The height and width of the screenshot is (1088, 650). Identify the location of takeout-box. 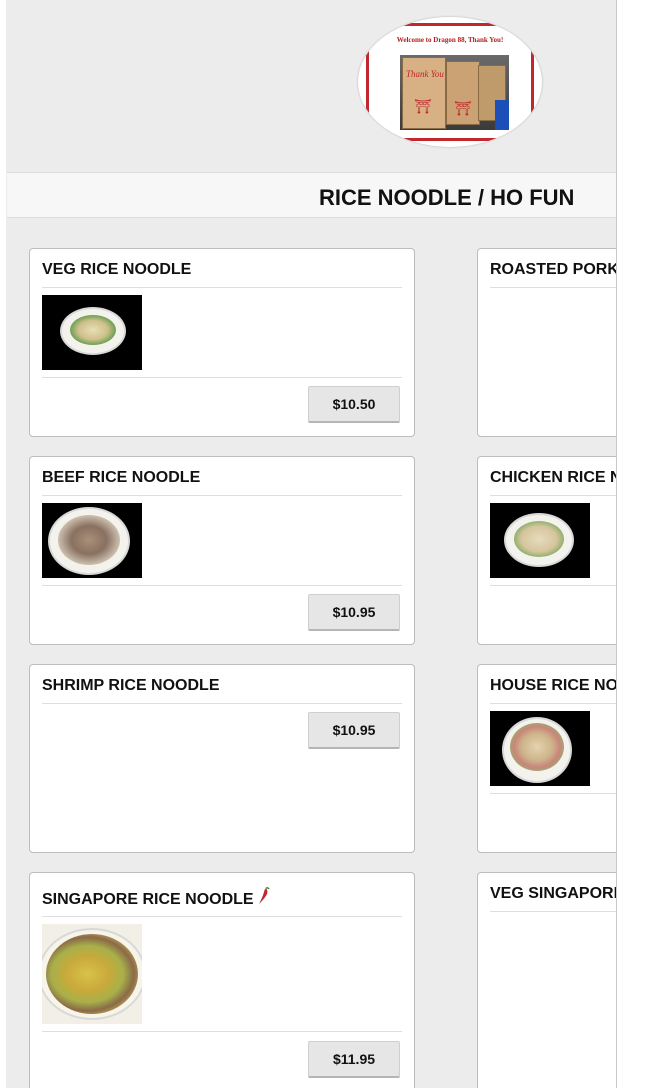
(424, 93).